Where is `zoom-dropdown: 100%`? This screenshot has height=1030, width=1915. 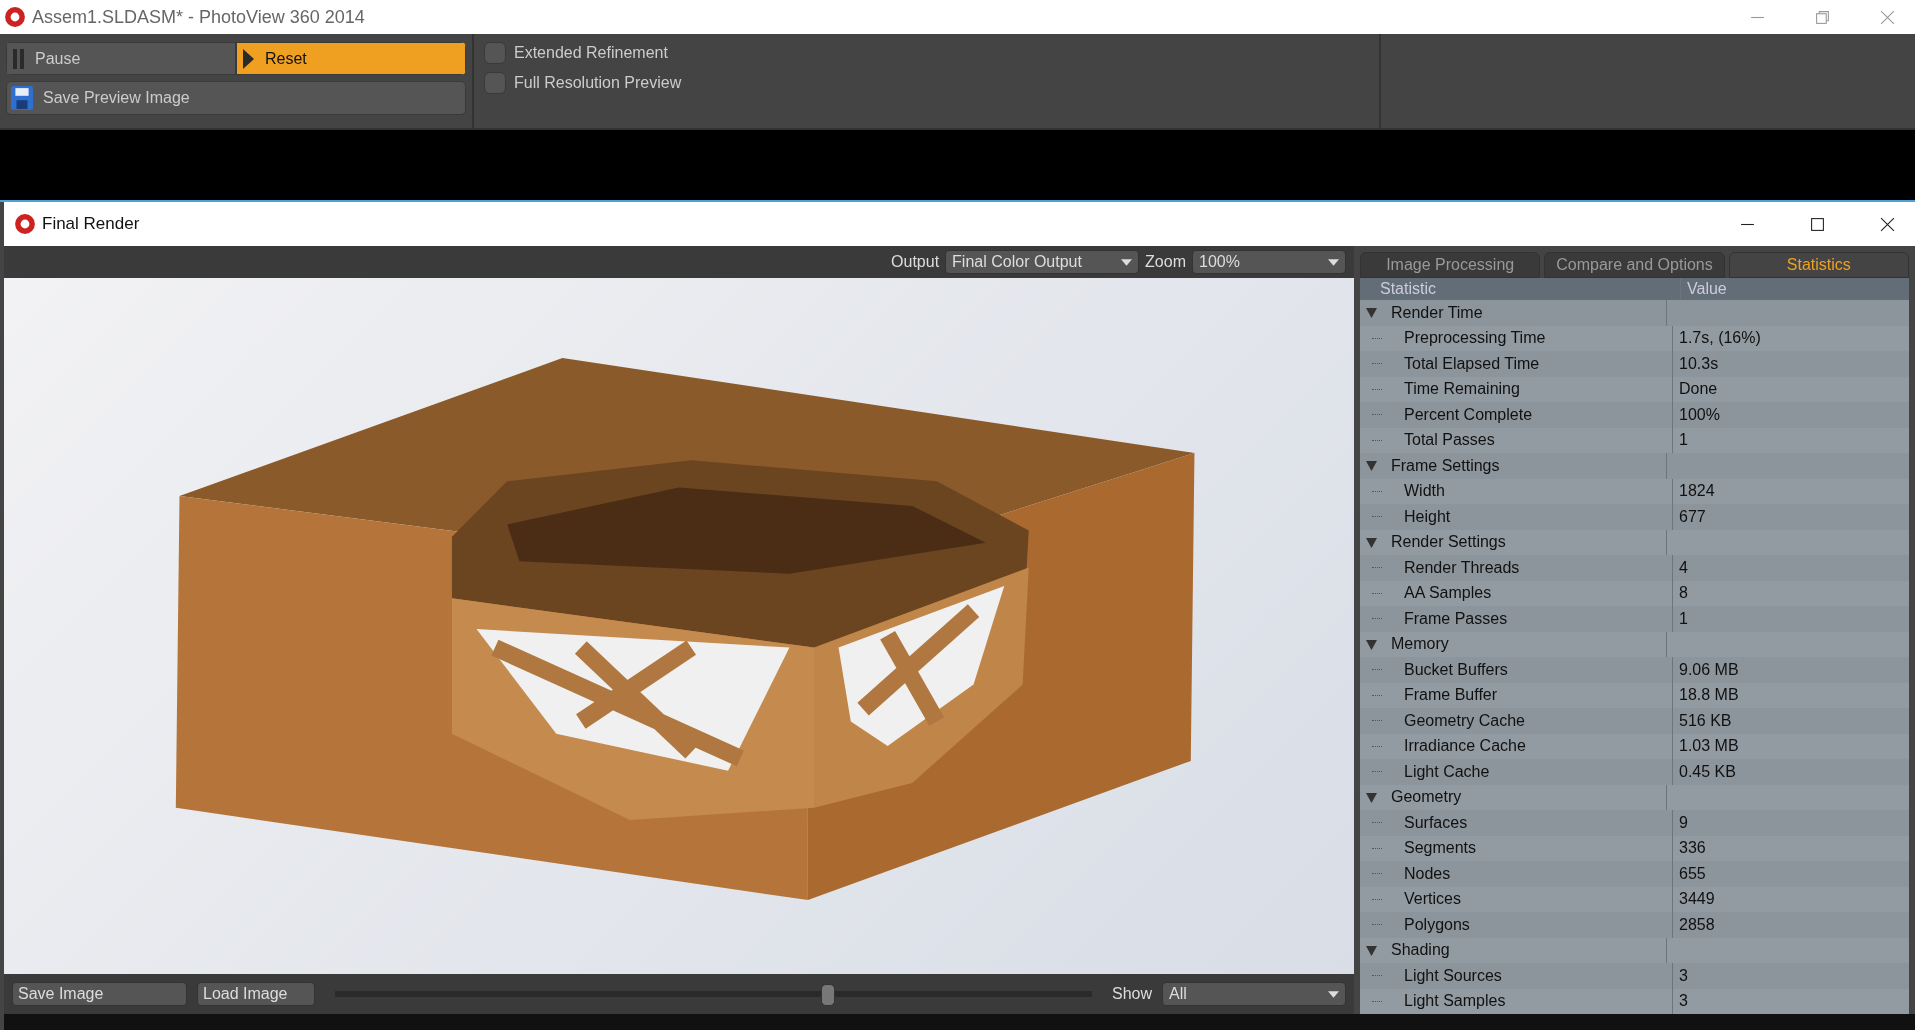
zoom-dropdown: 100% is located at coordinates (1269, 262).